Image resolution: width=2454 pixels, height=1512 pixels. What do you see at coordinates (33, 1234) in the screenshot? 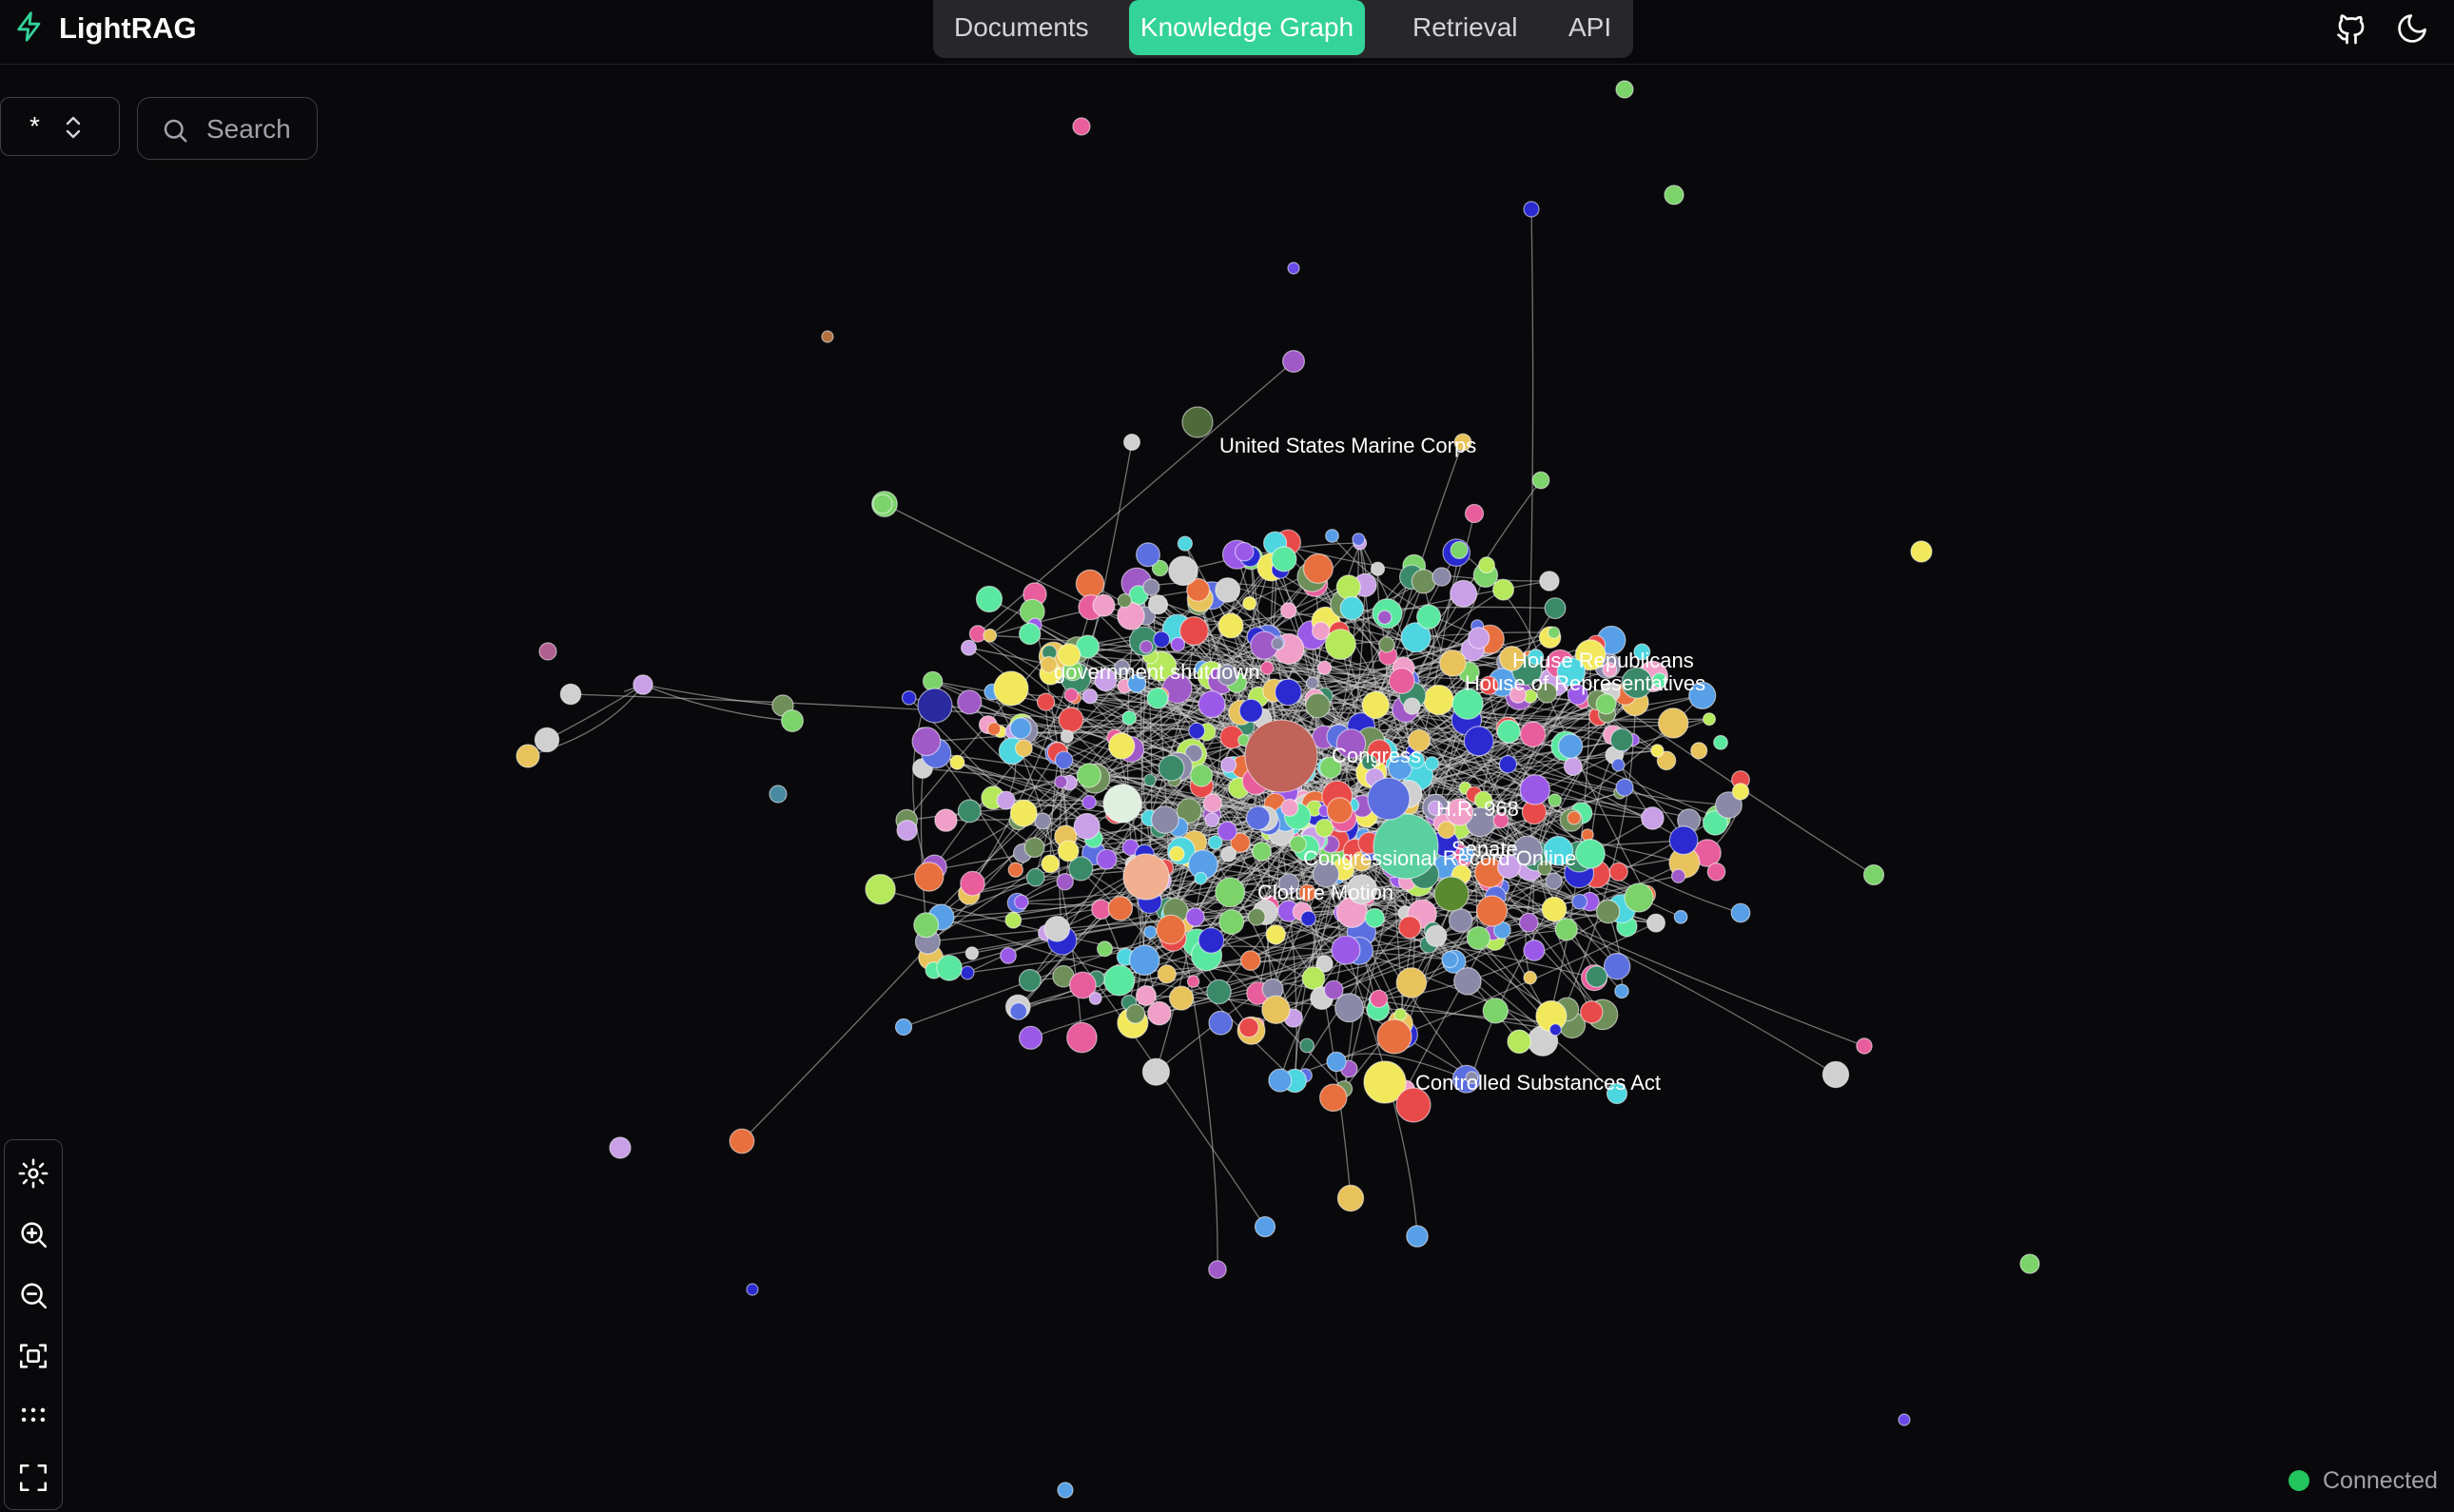
I see `zoom-in-icon` at bounding box center [33, 1234].